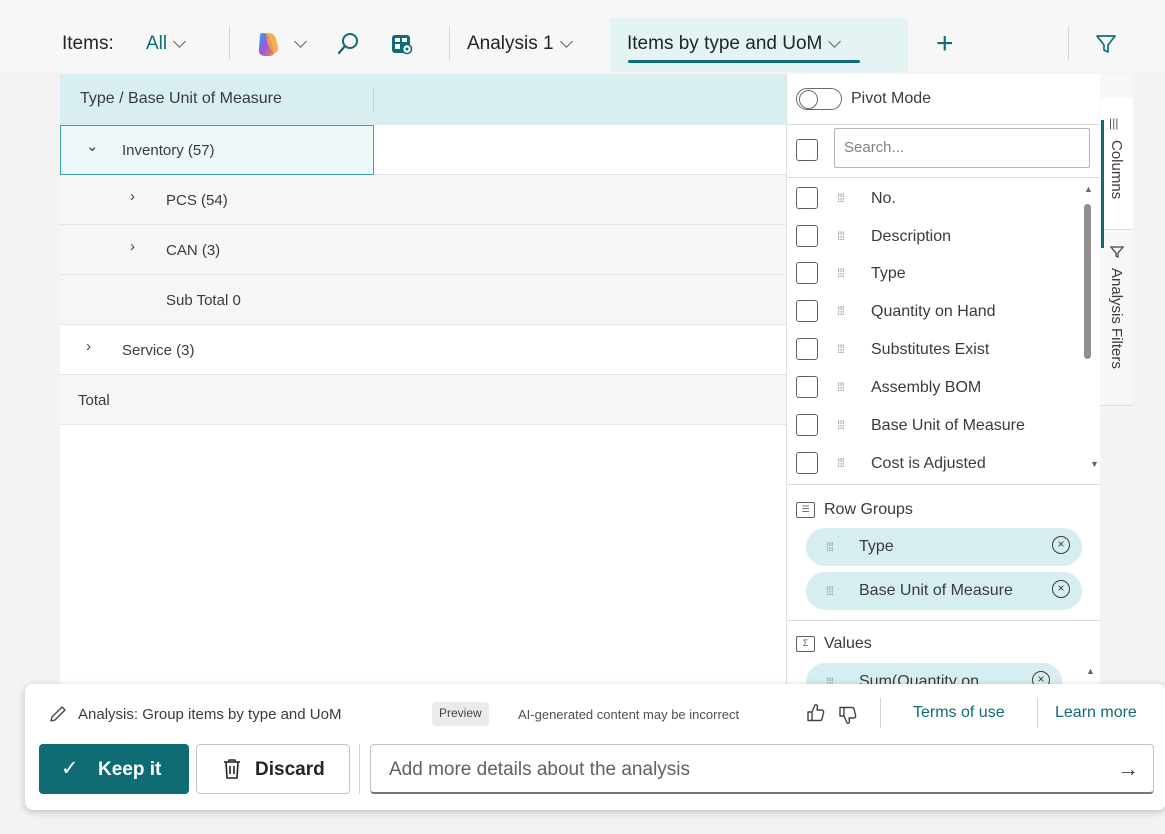  What do you see at coordinates (937, 273) in the screenshot?
I see `column-item-type: ⁞⁞⁞ Type` at bounding box center [937, 273].